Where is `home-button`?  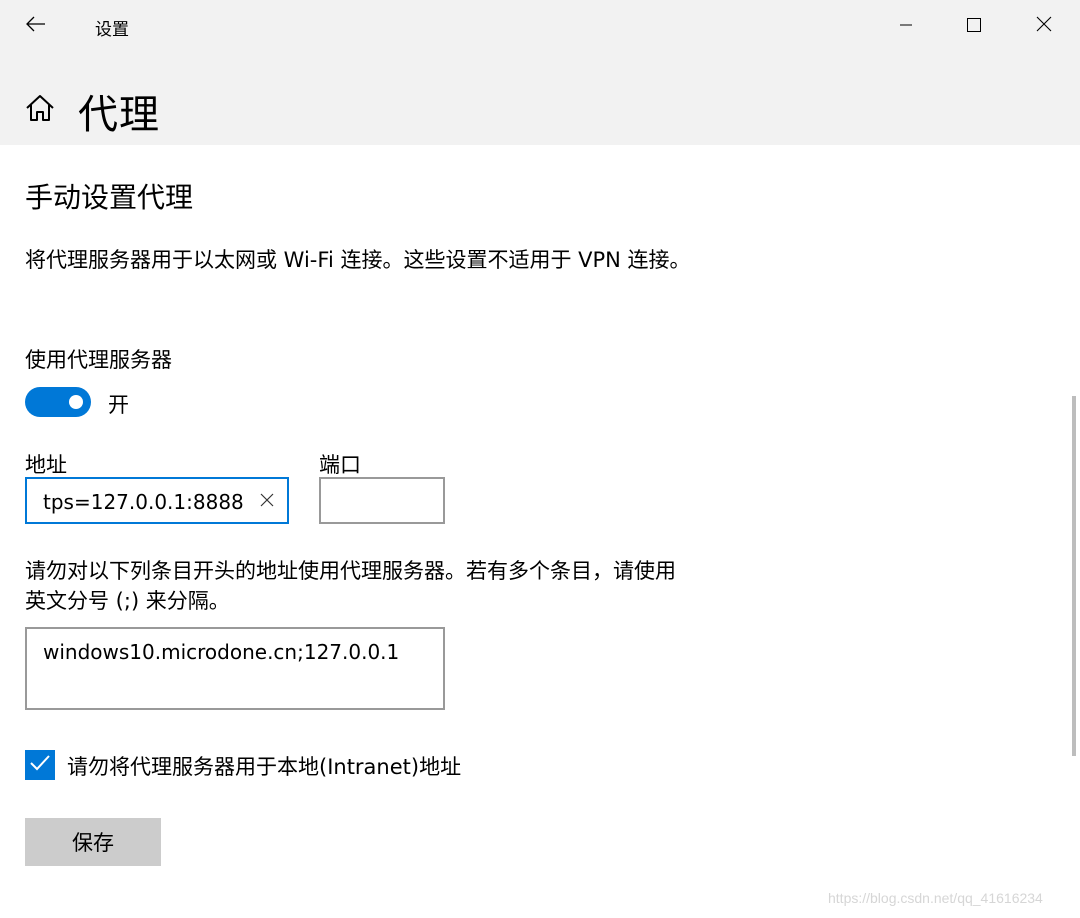 home-button is located at coordinates (40, 110).